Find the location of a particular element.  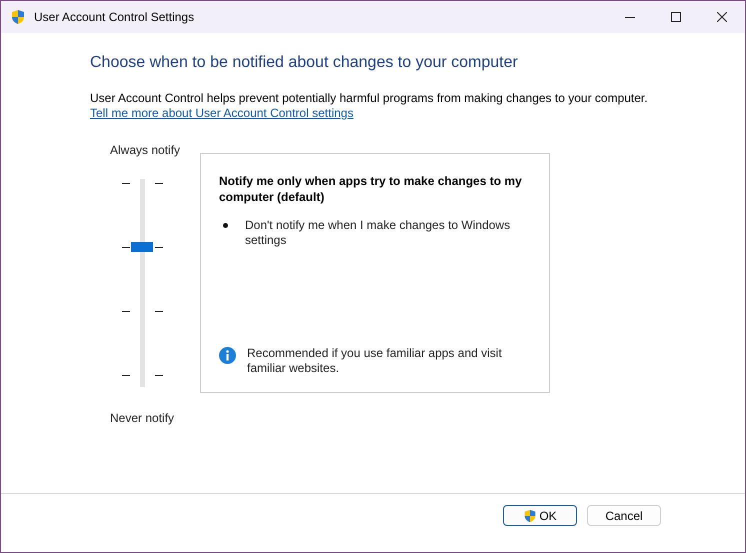

maximize-icon is located at coordinates (676, 17).